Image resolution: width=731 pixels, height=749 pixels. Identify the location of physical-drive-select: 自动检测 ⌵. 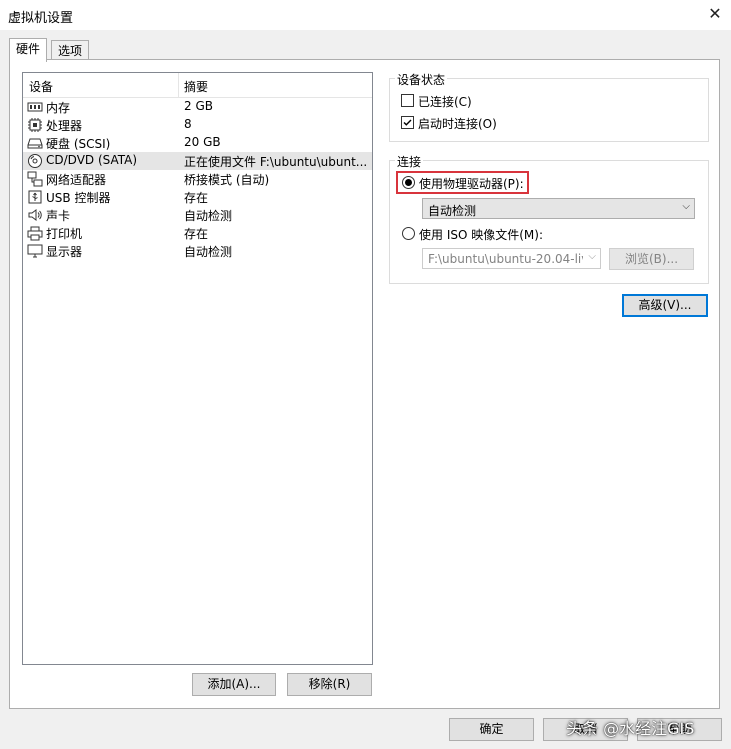
(558, 208).